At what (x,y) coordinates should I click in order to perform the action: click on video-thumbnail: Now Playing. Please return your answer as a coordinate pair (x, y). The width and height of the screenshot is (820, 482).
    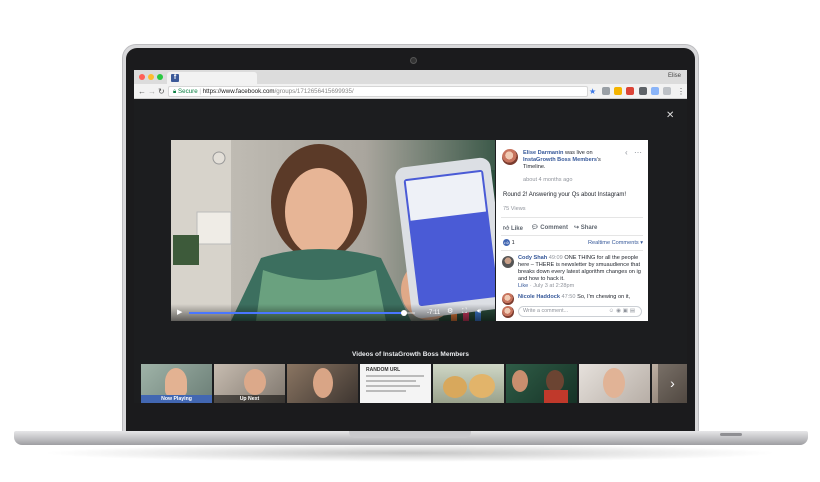
    Looking at the image, I should click on (176, 383).